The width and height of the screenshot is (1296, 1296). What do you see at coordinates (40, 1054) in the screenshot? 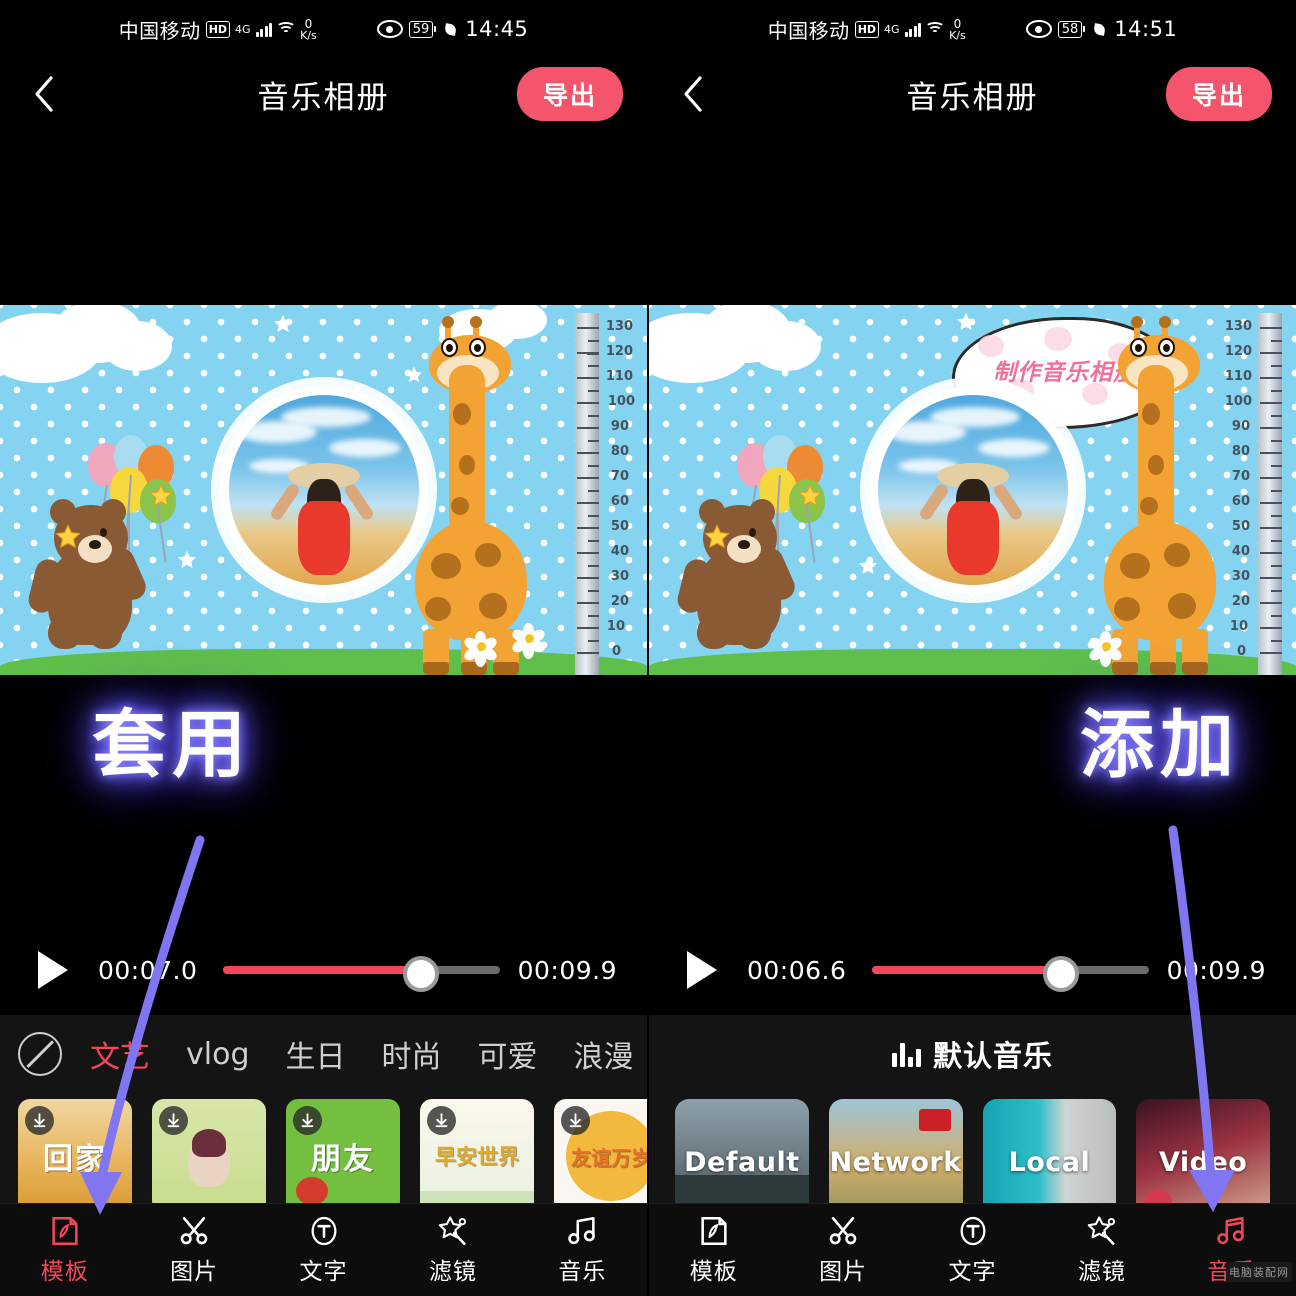
I see `no-template-icon` at bounding box center [40, 1054].